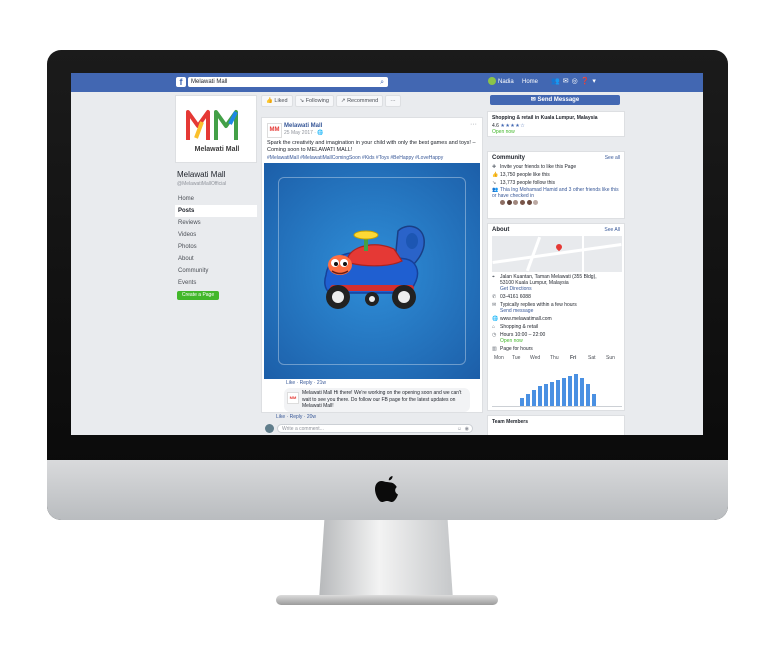 This screenshot has width=771, height=654. What do you see at coordinates (528, 183) in the screenshot?
I see `community-follows-text: 13,773 people follow this` at bounding box center [528, 183].